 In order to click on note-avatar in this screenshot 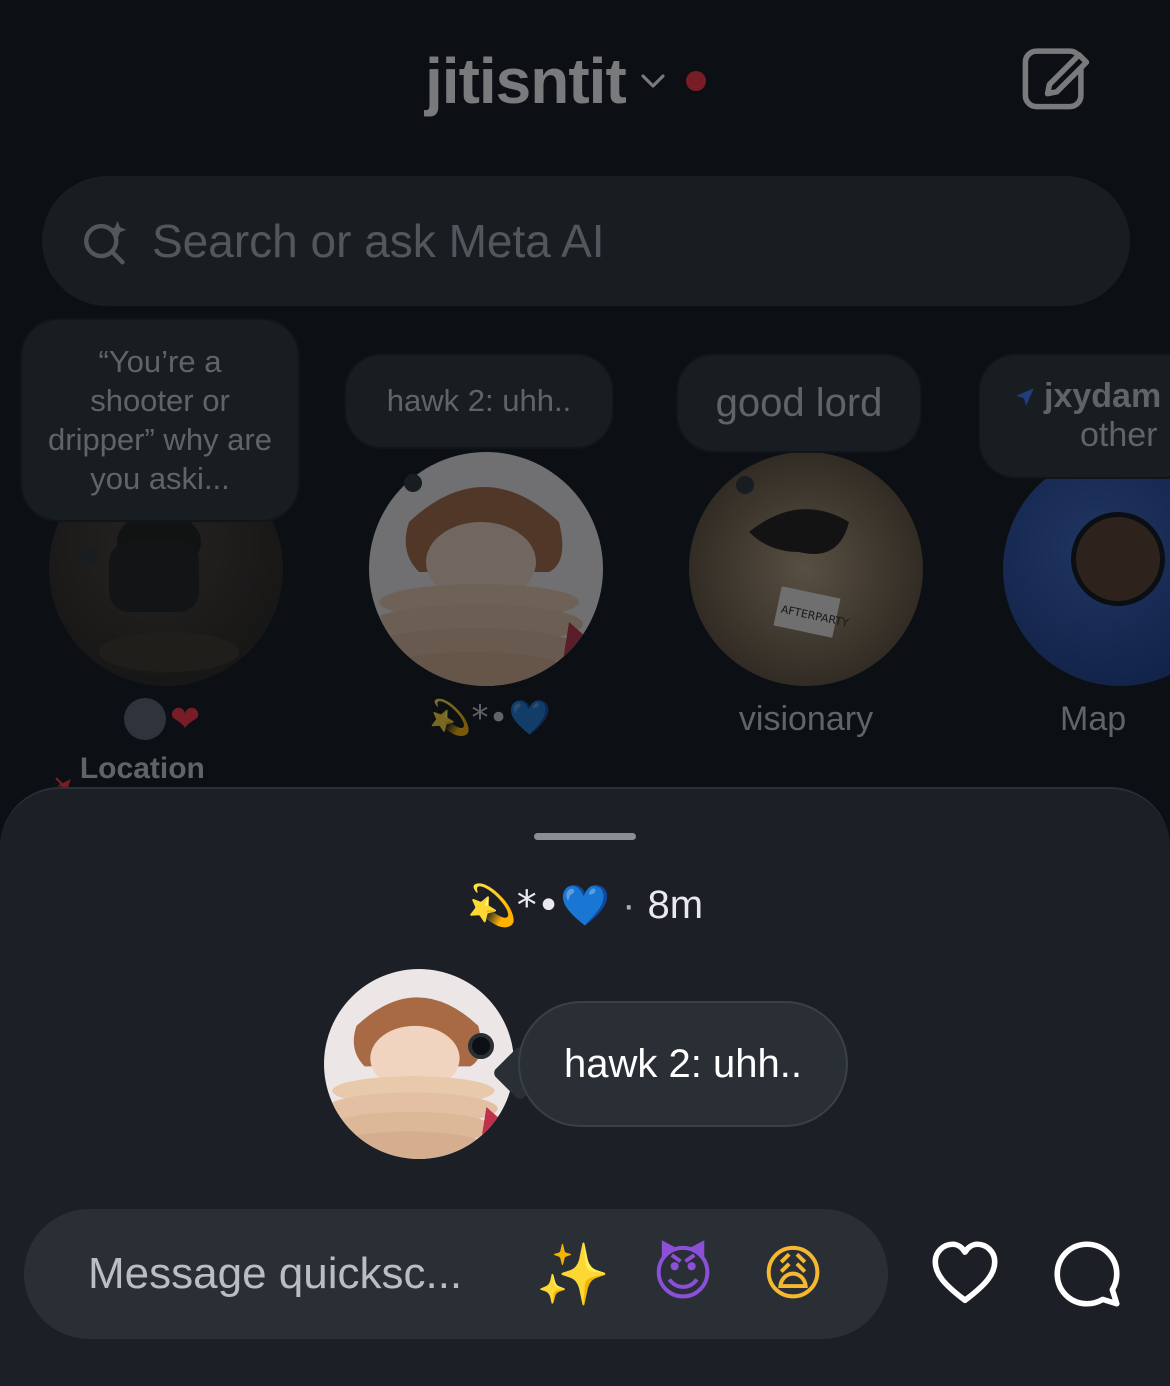, I will do `click(419, 1064)`.